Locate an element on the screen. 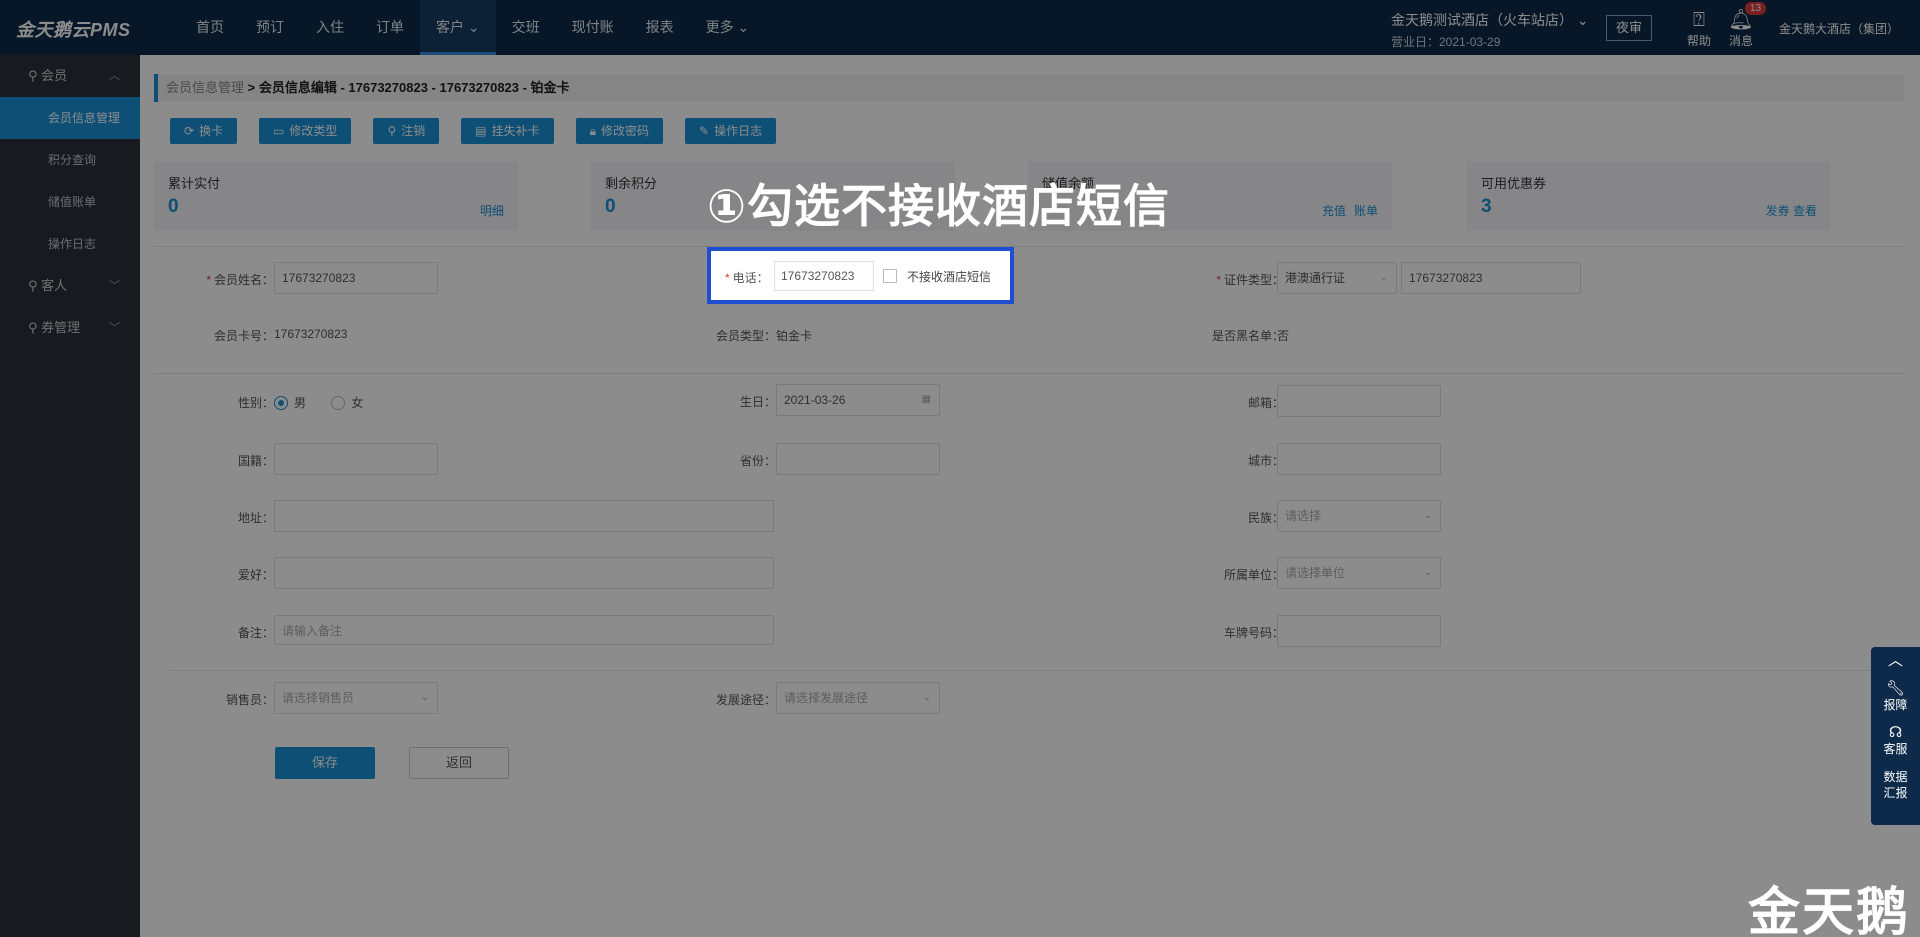  collapse-button: ︿ is located at coordinates (1895, 661).